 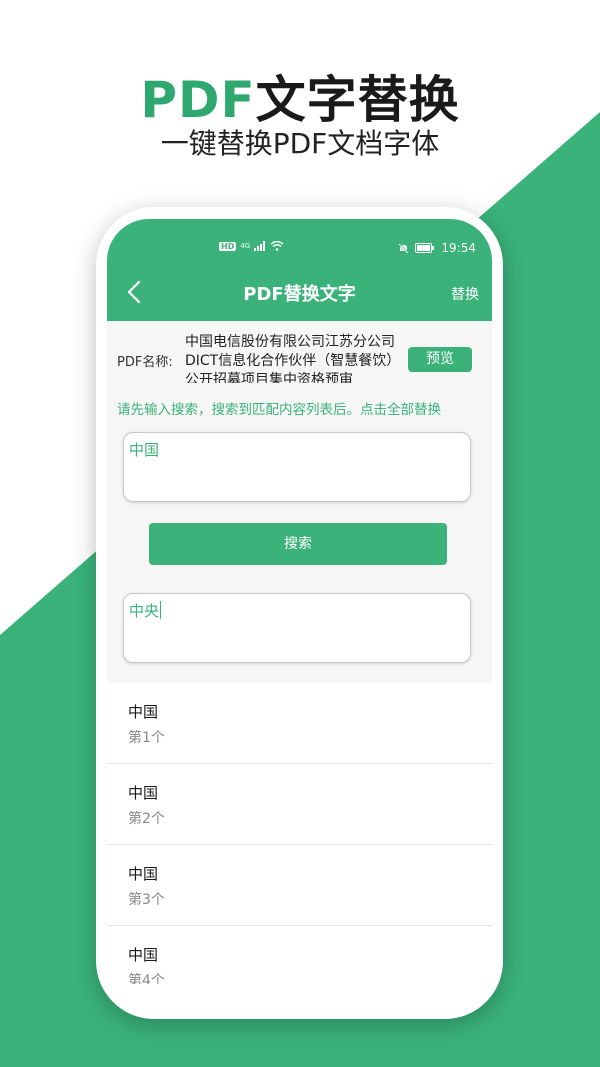 What do you see at coordinates (279, 410) in the screenshot?
I see `instruction-hint: 请先输入搜索，搜索到匹配内容列表后。点击全部替换` at bounding box center [279, 410].